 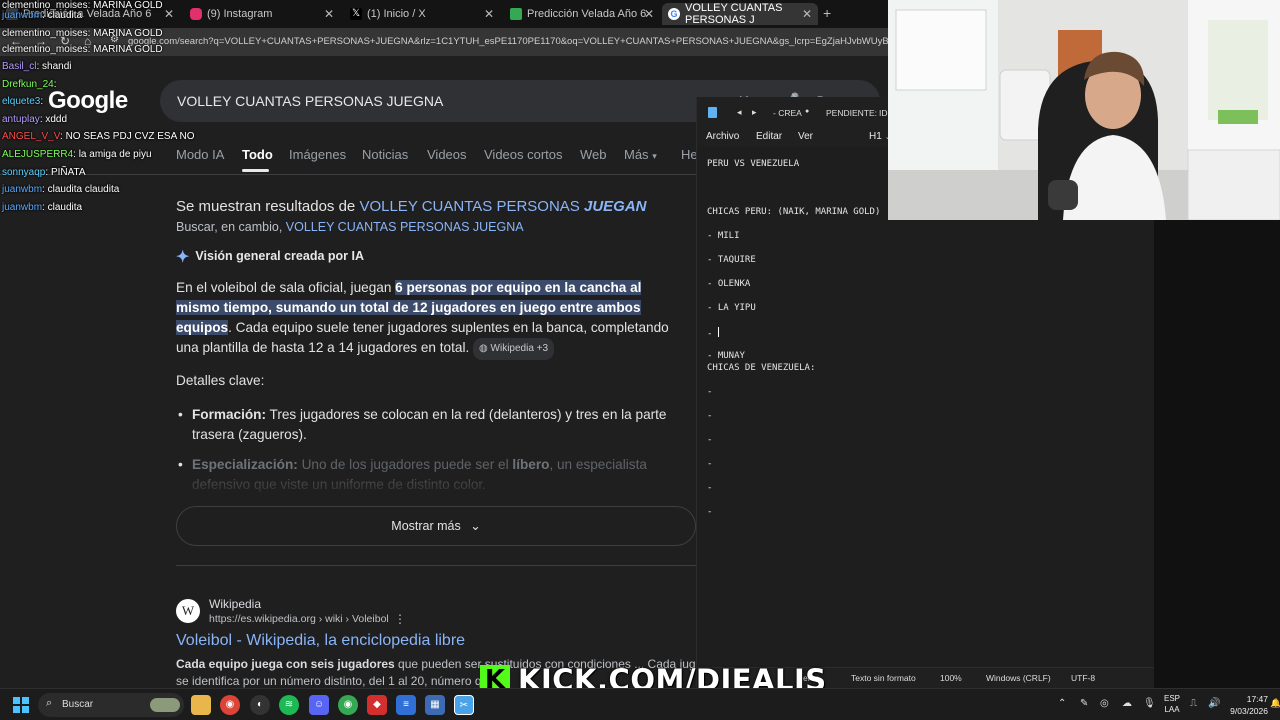 I want to click on scroll-tabs-right-icon: ▸, so click(x=754, y=112).